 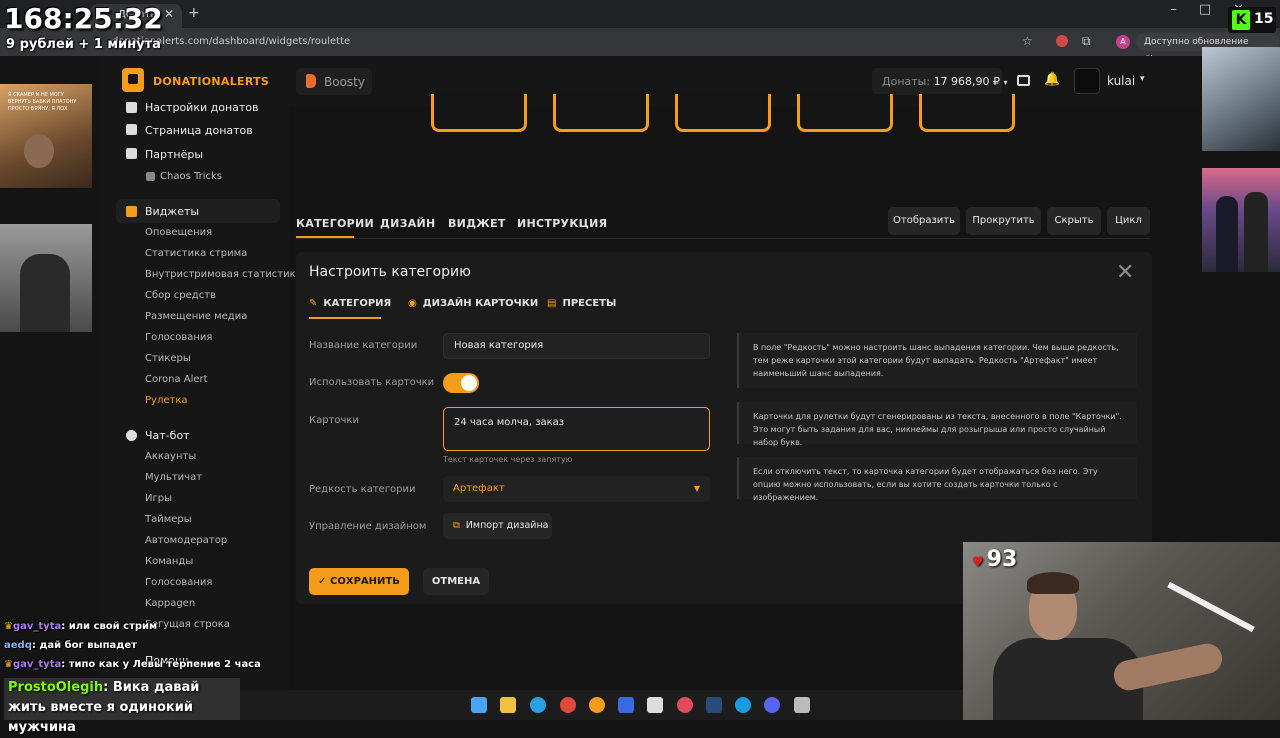 I want to click on sidebar-item-chatbot-sub: Команды, so click(x=169, y=561).